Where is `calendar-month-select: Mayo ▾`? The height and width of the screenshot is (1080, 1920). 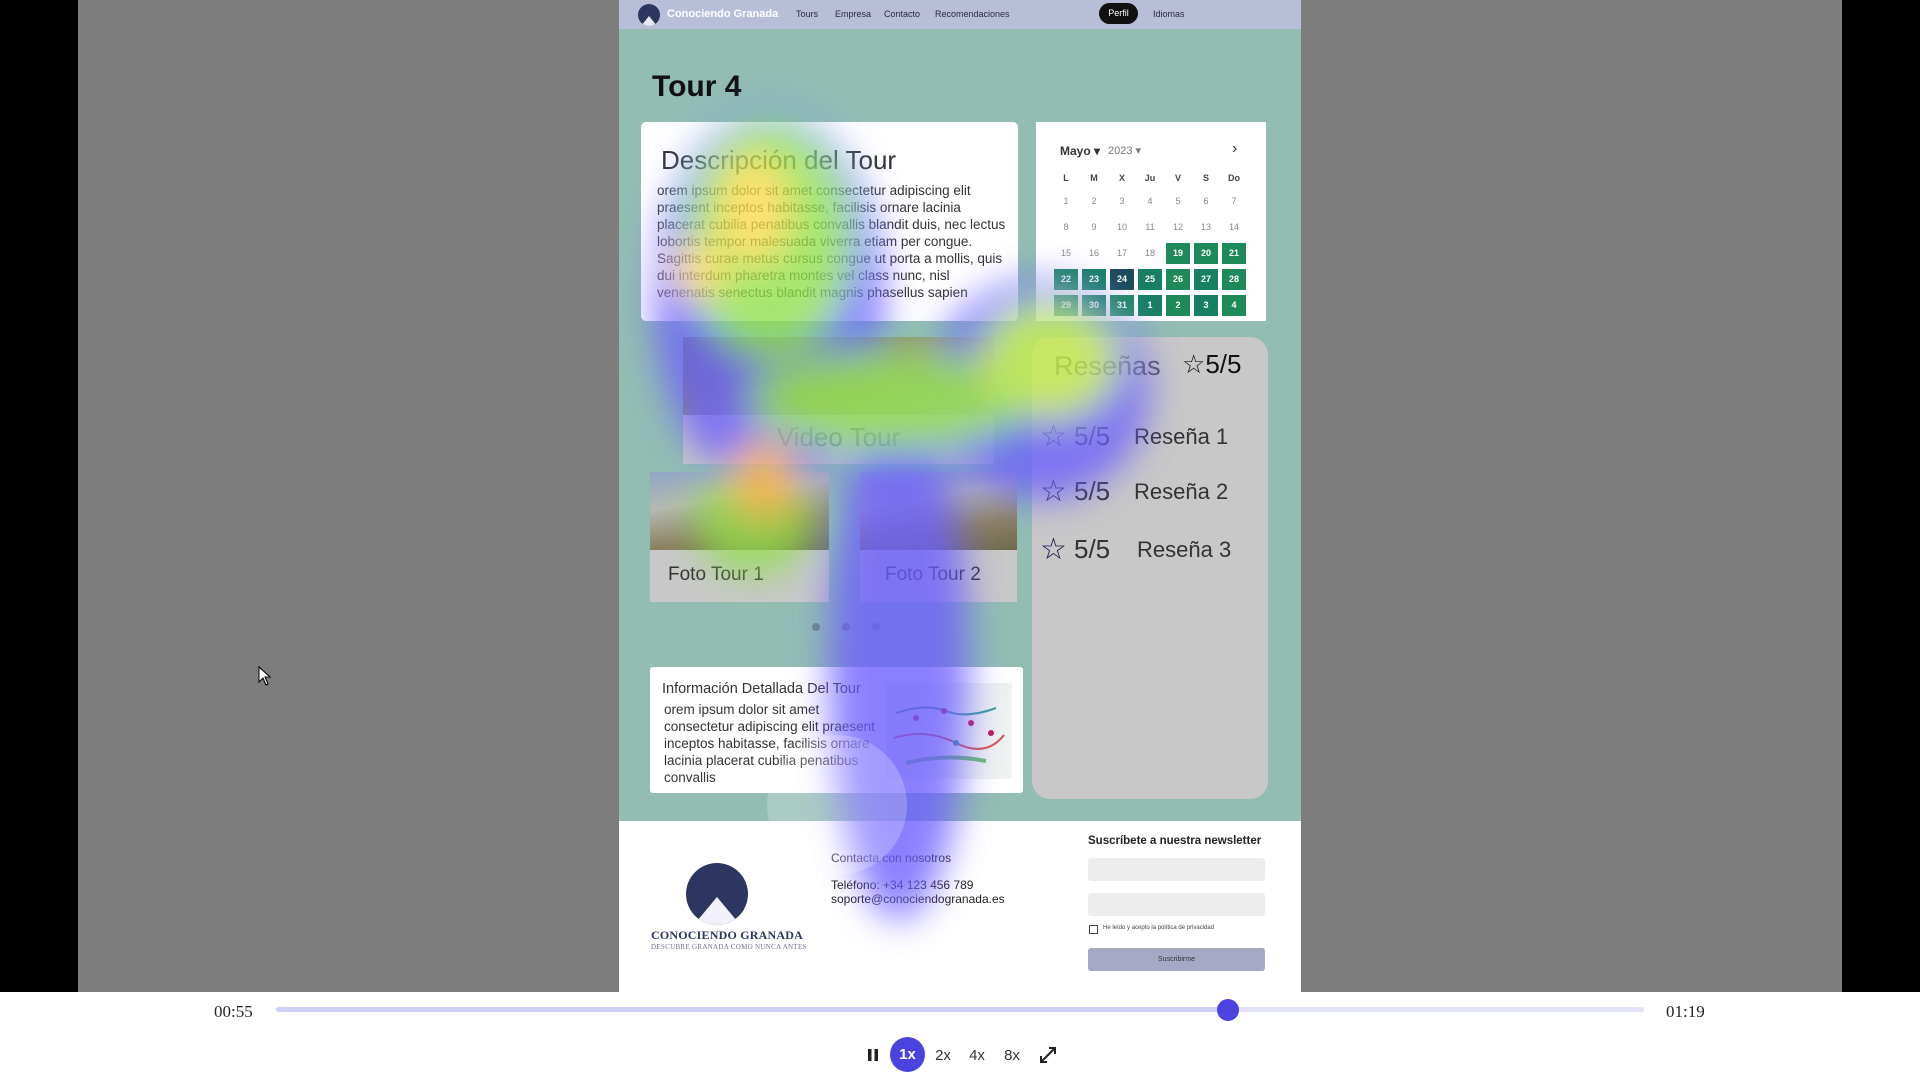 calendar-month-select: Mayo ▾ is located at coordinates (1080, 151).